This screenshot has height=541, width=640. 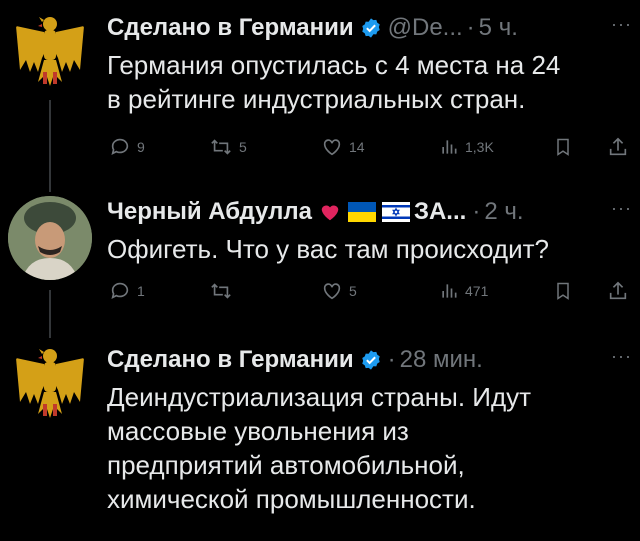 What do you see at coordinates (477, 291) in the screenshot?
I see `views-count: 471` at bounding box center [477, 291].